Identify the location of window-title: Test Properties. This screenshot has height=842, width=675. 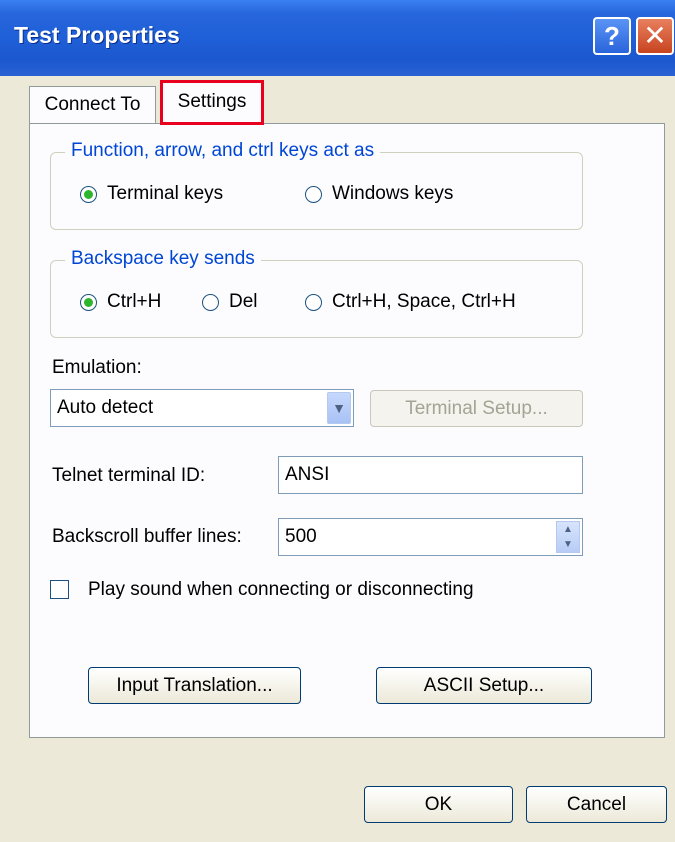
(97, 35).